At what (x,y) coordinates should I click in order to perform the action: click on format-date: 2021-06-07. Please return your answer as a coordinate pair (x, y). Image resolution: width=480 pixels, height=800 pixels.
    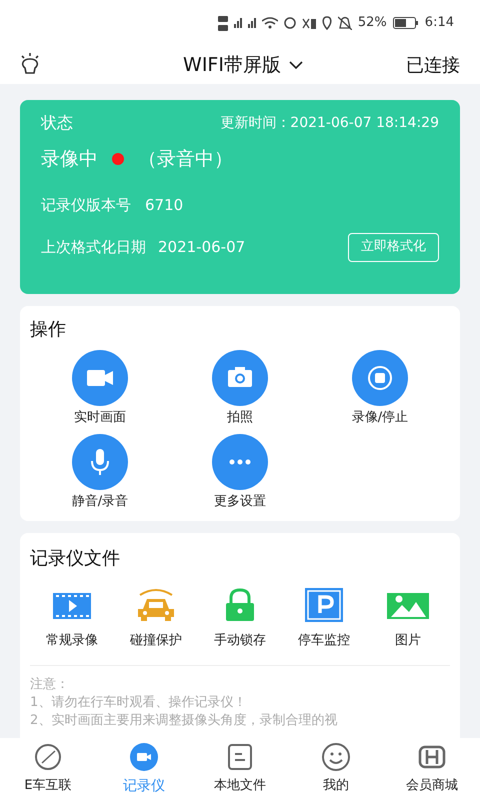
    Looking at the image, I should click on (202, 247).